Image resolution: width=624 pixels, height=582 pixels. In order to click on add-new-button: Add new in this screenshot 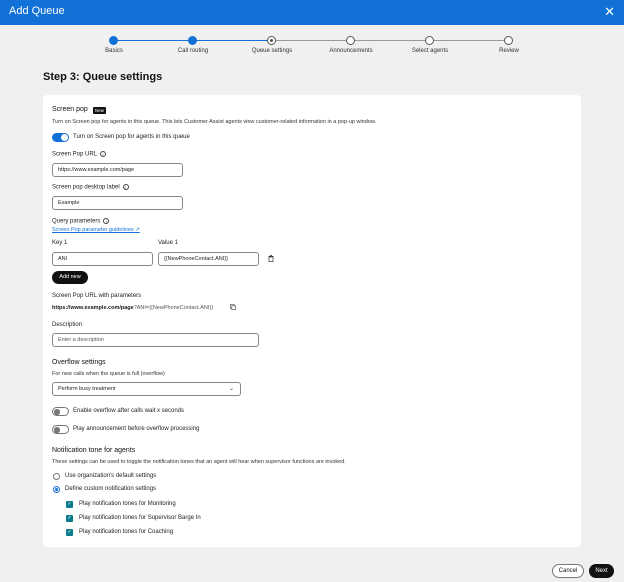, I will do `click(70, 277)`.